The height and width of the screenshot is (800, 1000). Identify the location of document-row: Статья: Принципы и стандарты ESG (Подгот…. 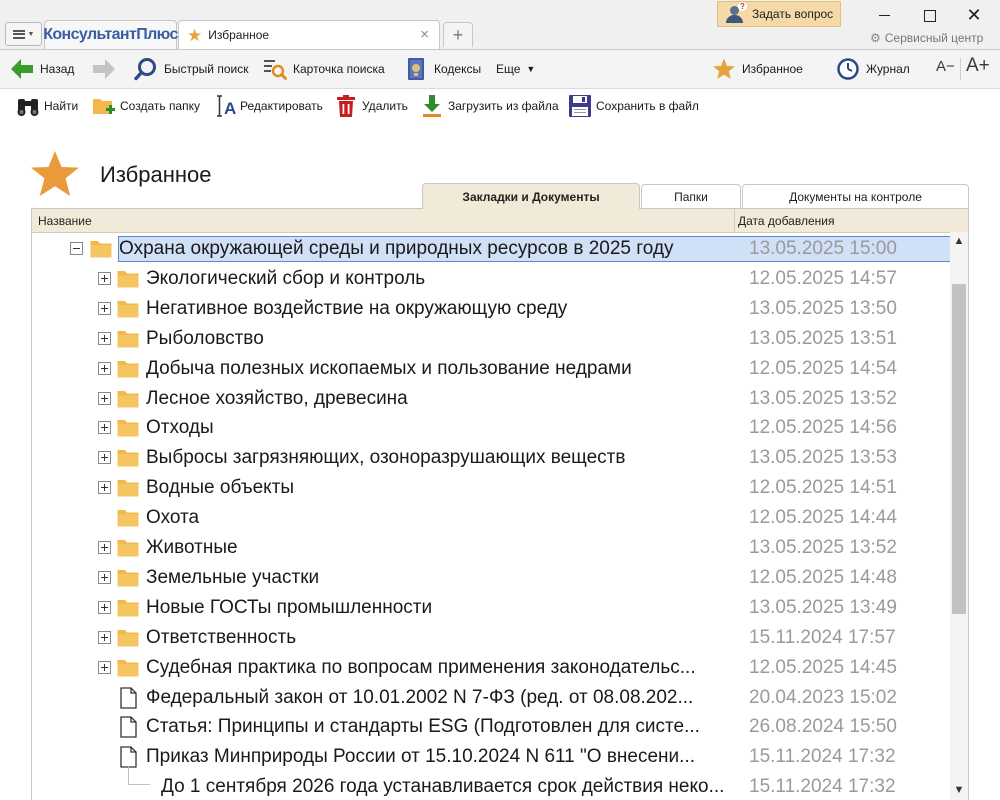
(492, 727).